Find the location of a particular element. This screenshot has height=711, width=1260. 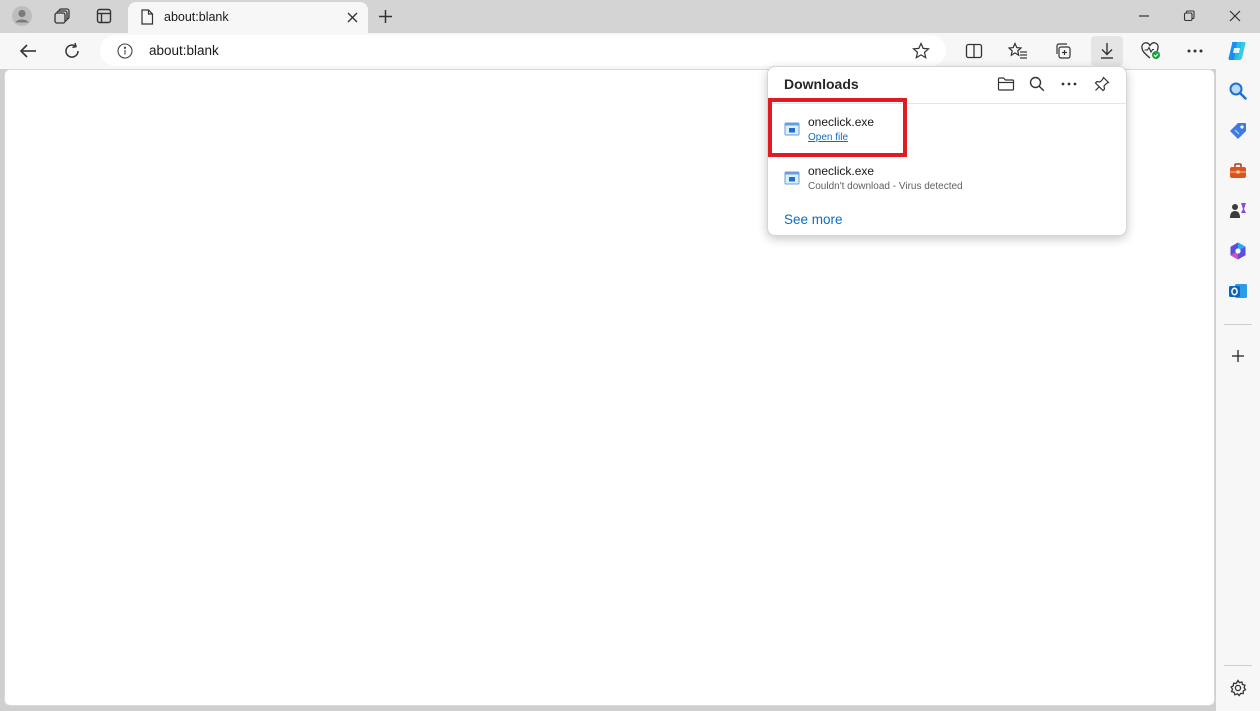

restore-icon is located at coordinates (1189, 16).